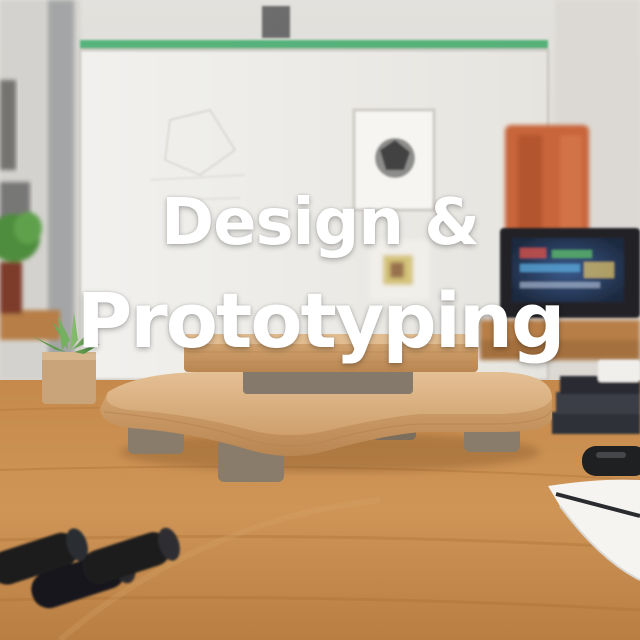  I want to click on headline-line-1: Design &, so click(320, 223).